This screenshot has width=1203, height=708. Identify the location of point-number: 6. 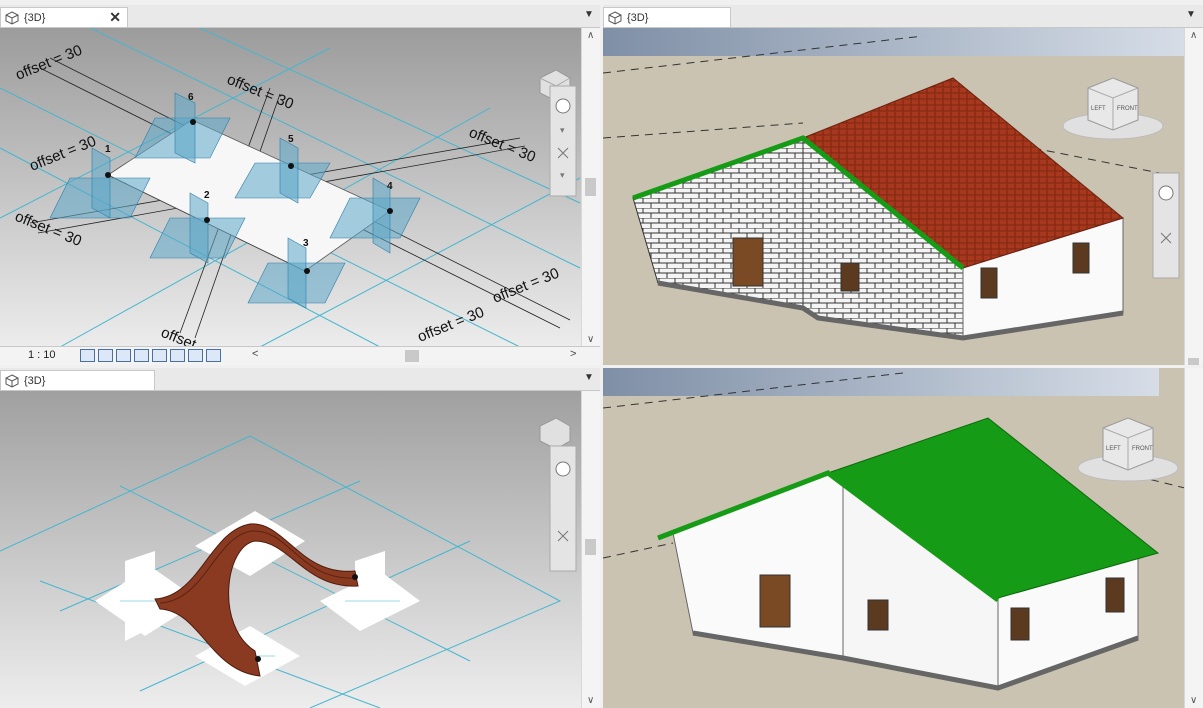
(191, 97).